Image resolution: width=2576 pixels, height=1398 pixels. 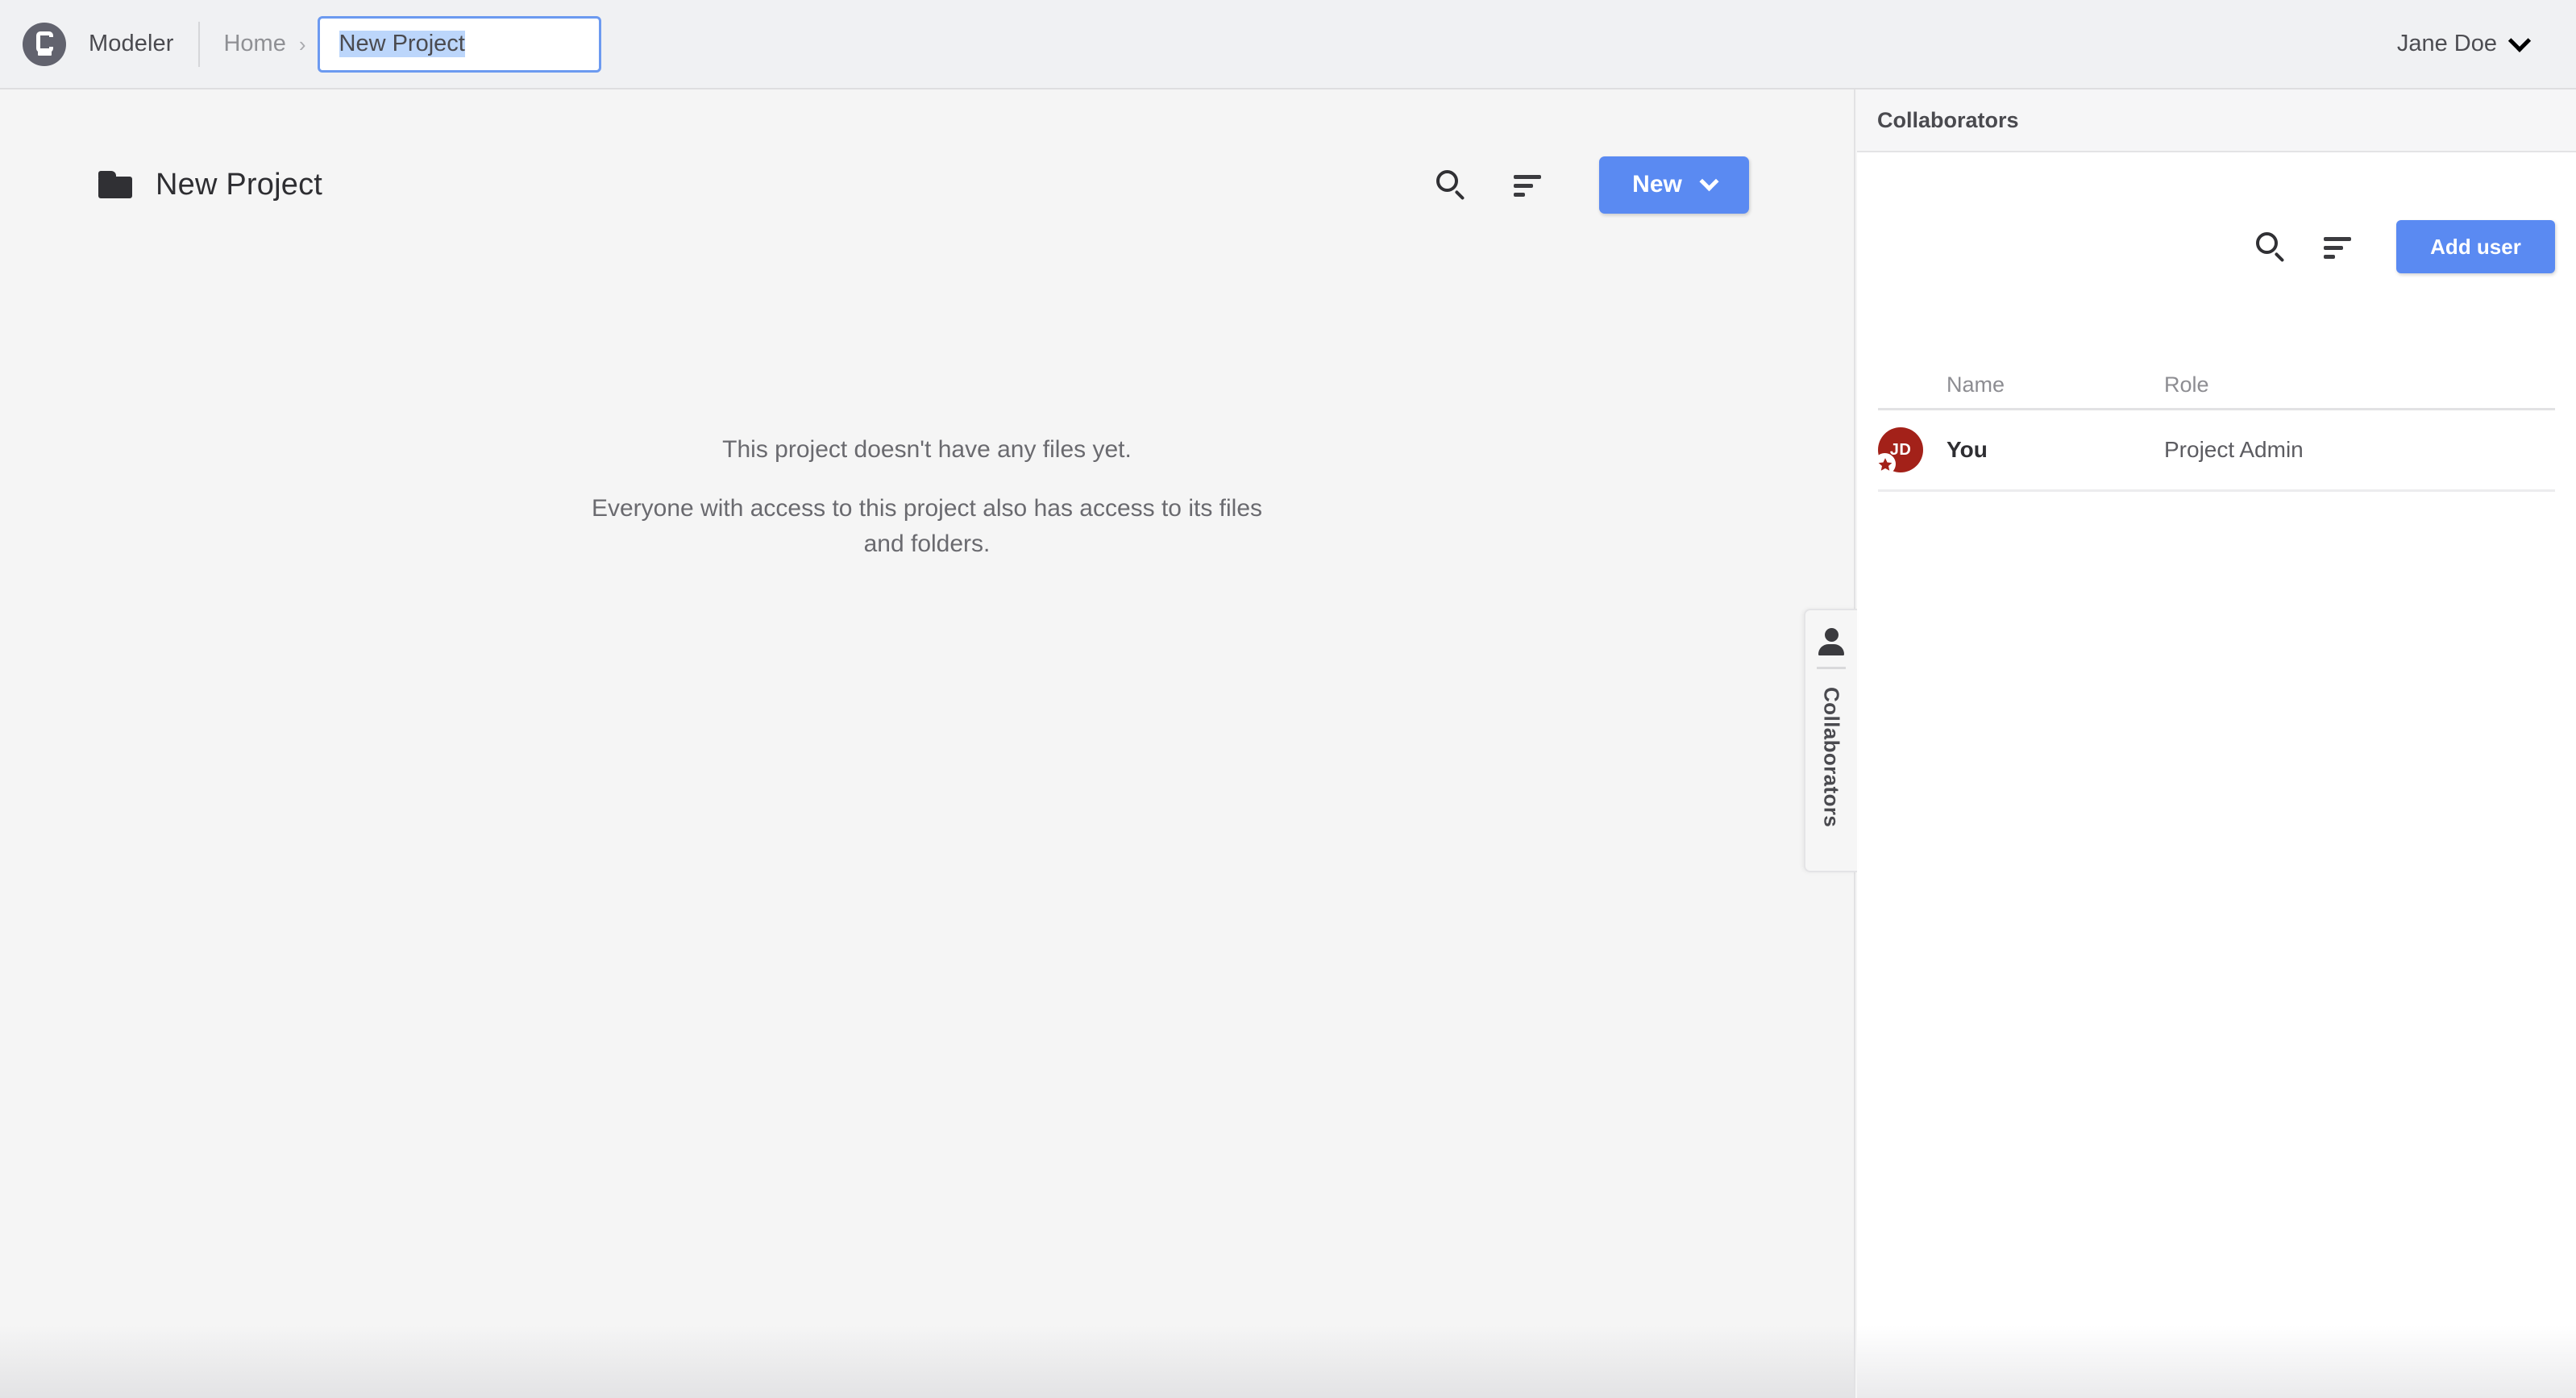 I want to click on avatar: JD, so click(x=1898, y=451).